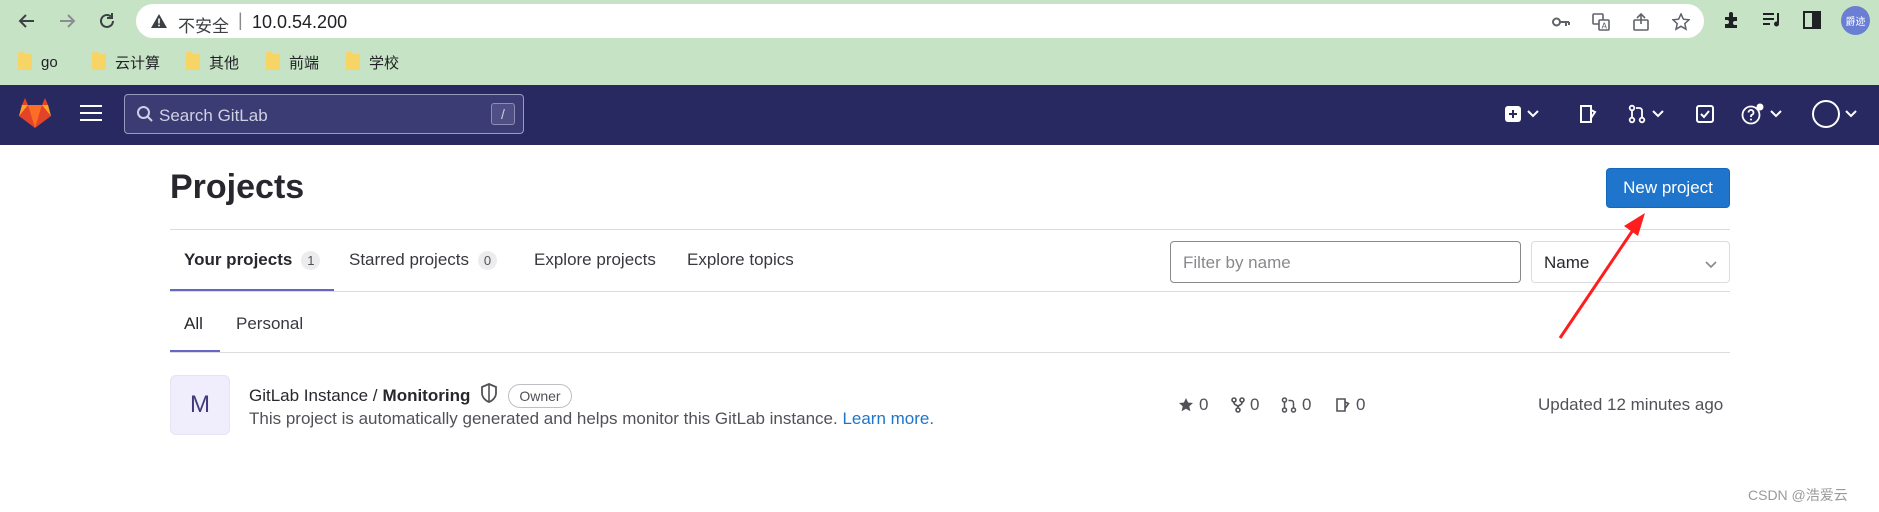 The height and width of the screenshot is (512, 1879). What do you see at coordinates (487, 260) in the screenshot?
I see `count-badge: 0` at bounding box center [487, 260].